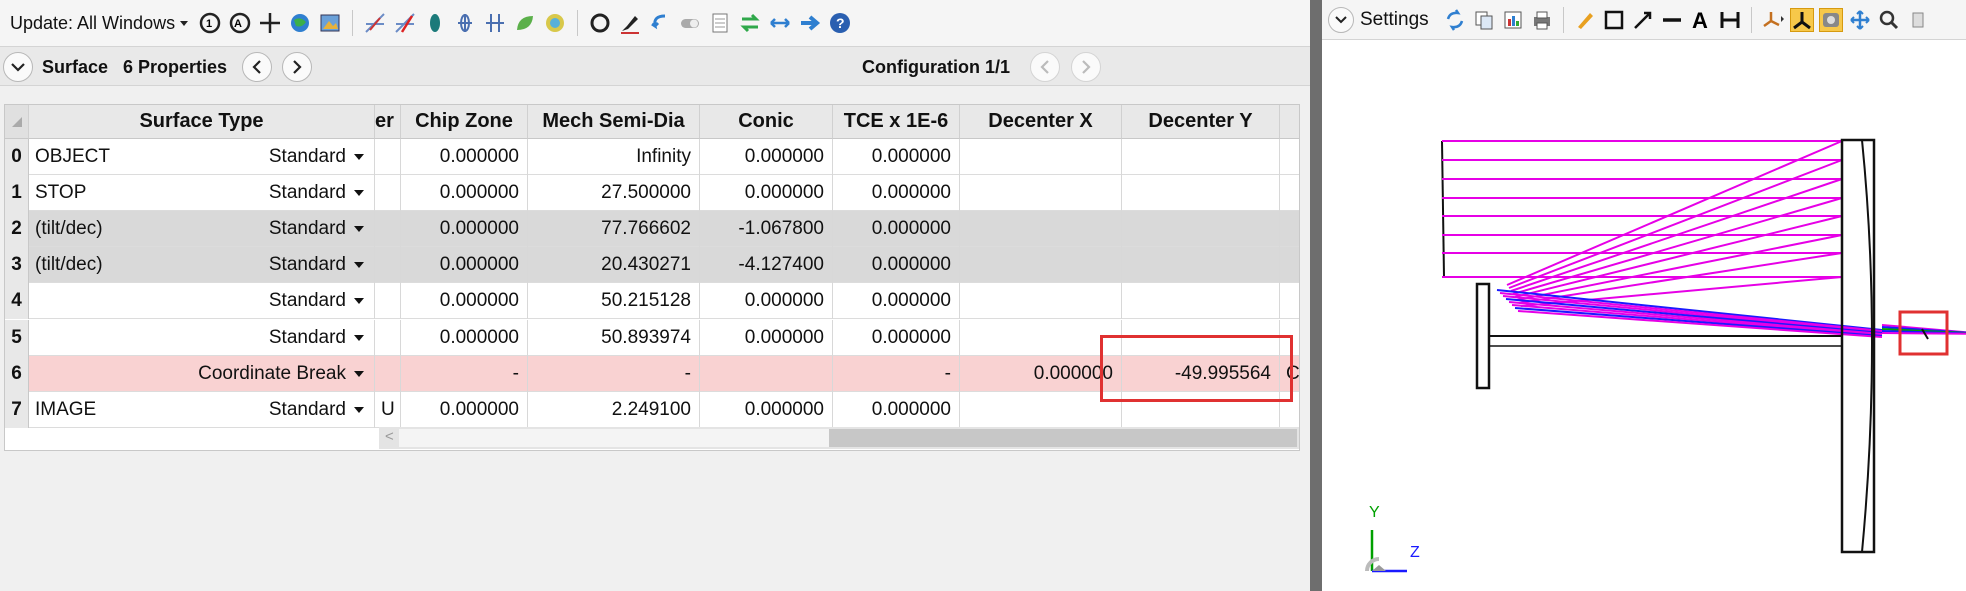 This screenshot has width=1966, height=591. I want to click on decenter-x-cell: 0.000000, so click(1041, 373).